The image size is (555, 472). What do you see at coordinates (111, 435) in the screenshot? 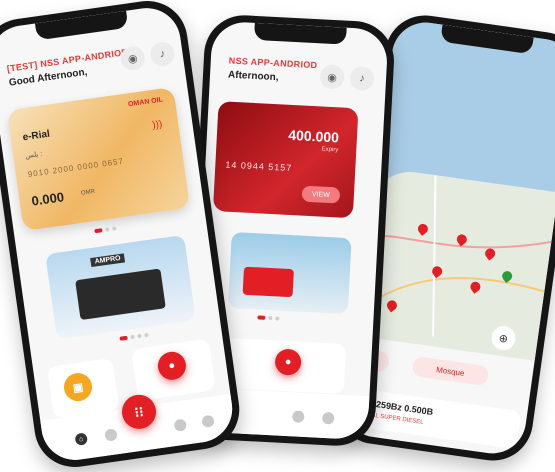
I see `wallet-icon` at bounding box center [111, 435].